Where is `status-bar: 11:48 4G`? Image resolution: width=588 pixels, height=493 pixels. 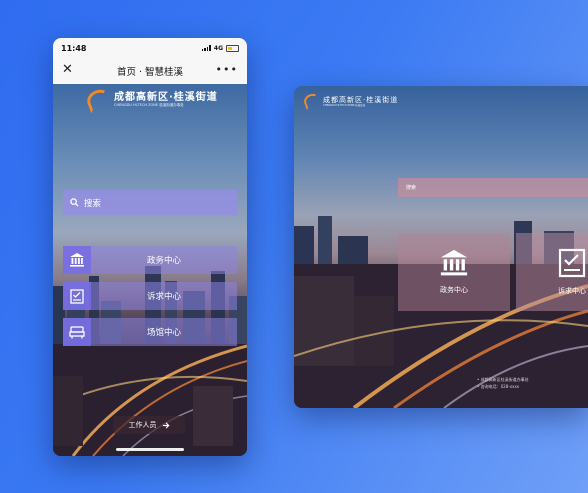 status-bar: 11:48 4G is located at coordinates (150, 48).